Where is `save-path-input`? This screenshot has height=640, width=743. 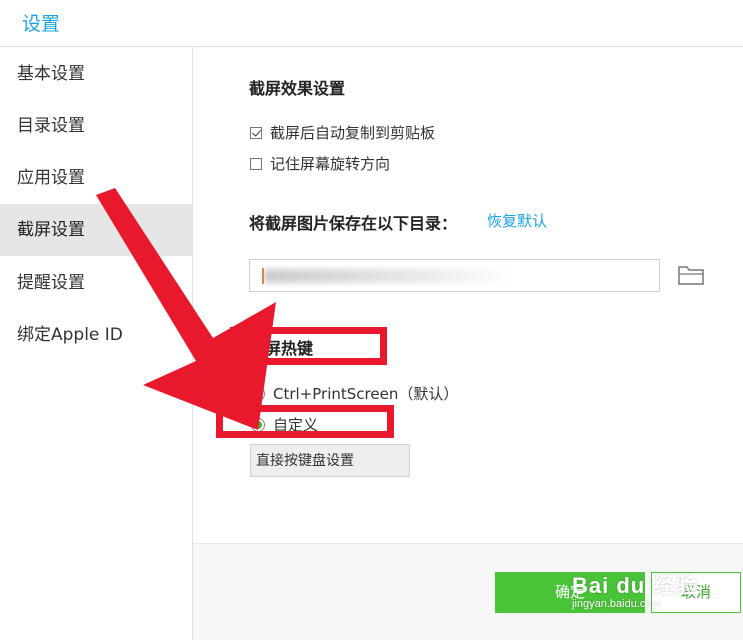
save-path-input is located at coordinates (454, 275).